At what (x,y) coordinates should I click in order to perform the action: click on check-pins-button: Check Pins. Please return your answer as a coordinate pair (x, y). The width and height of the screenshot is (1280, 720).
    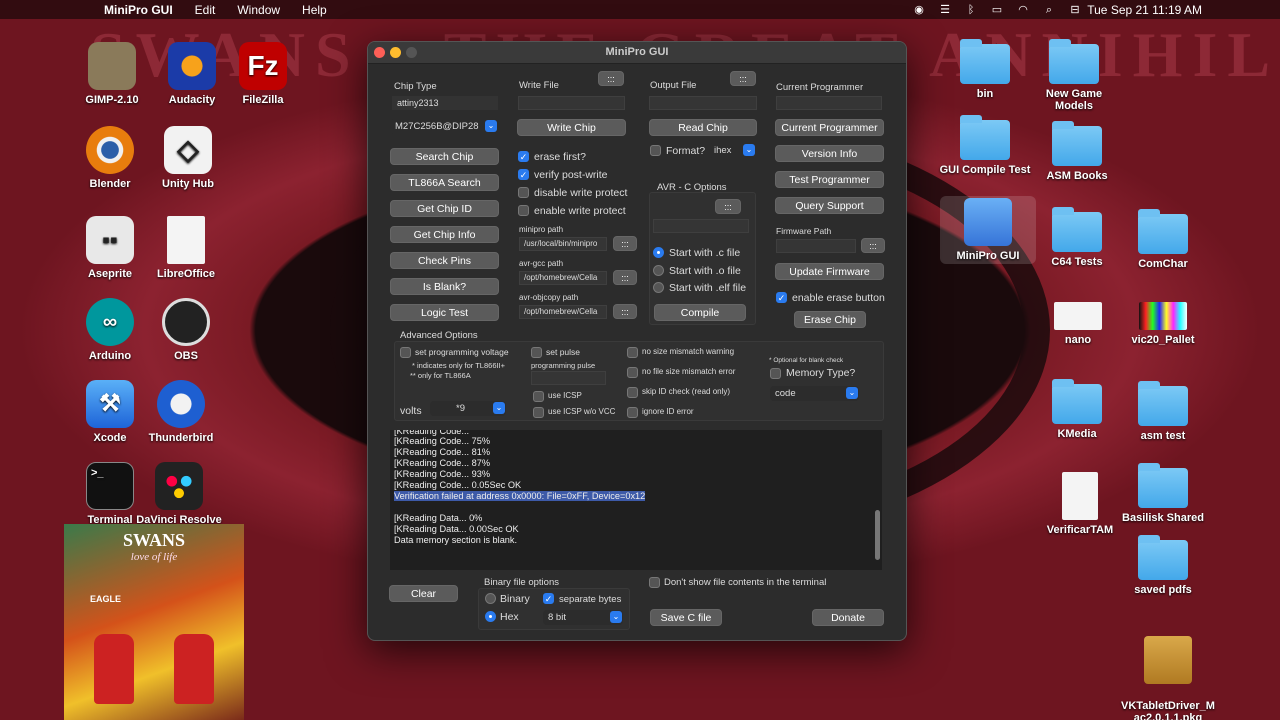
    Looking at the image, I should click on (444, 260).